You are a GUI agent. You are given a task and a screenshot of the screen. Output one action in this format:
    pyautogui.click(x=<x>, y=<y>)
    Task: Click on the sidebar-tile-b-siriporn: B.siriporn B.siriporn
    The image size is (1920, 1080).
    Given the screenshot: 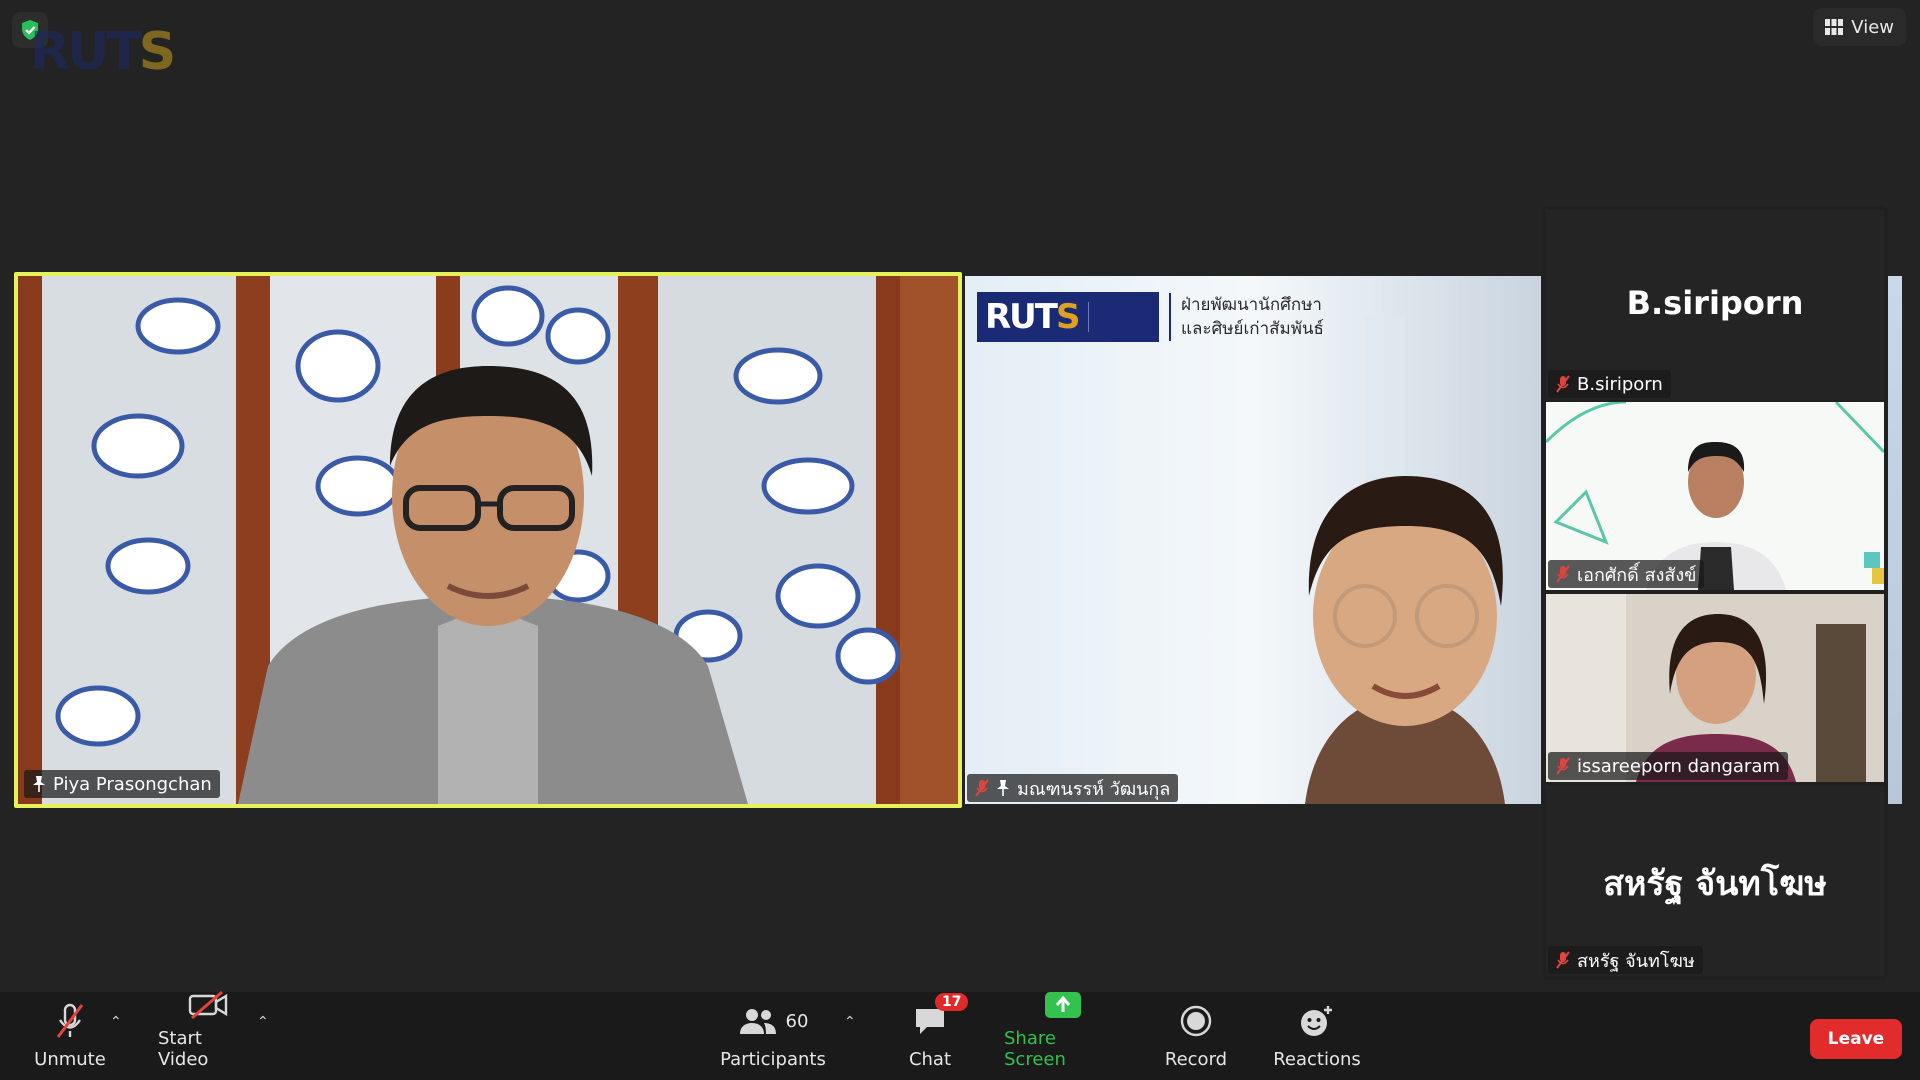 What is the action you would take?
    pyautogui.click(x=1715, y=305)
    